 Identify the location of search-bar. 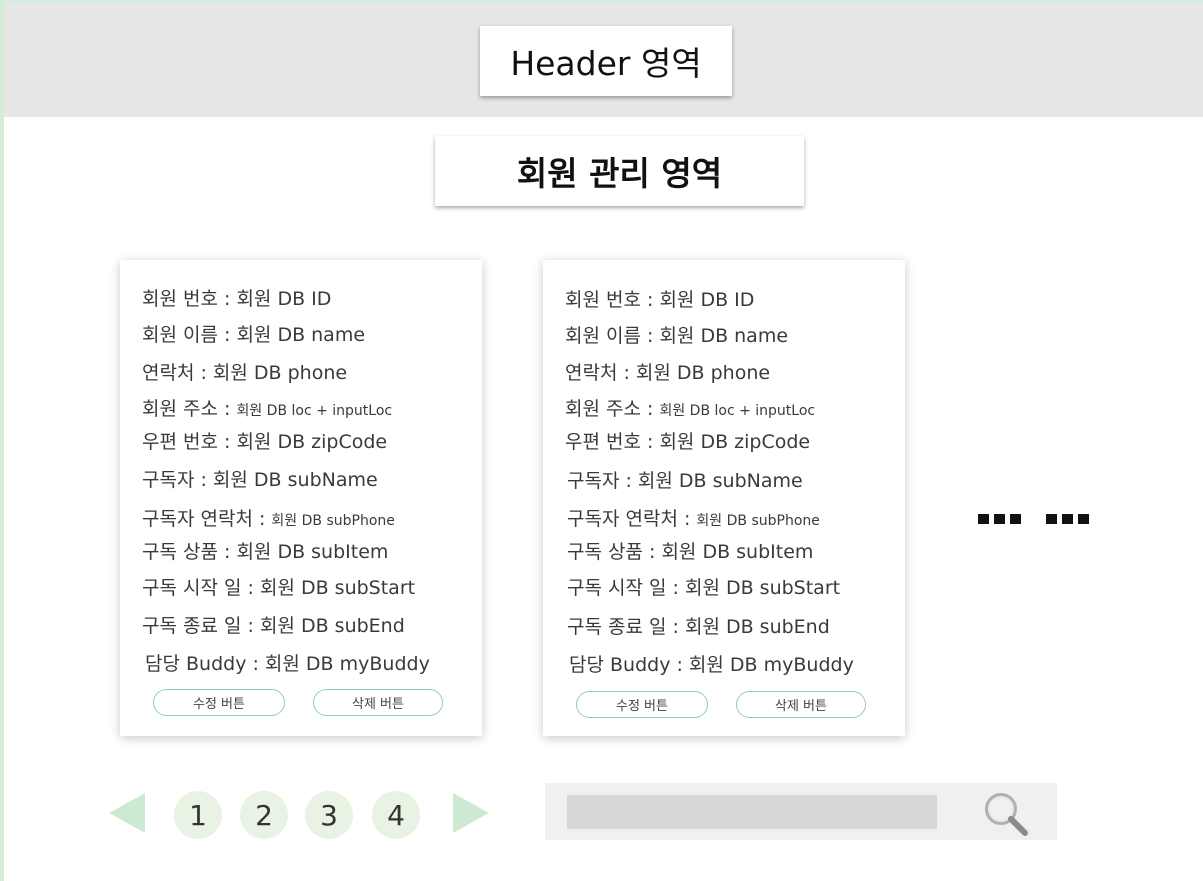
(801, 811).